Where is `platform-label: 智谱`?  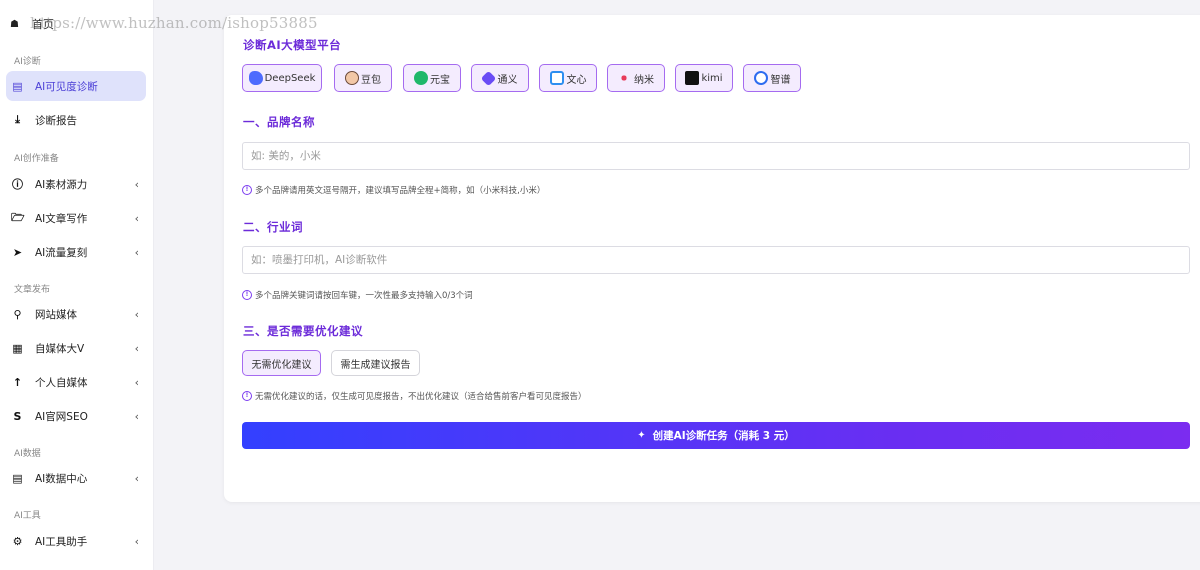 platform-label: 智谱 is located at coordinates (780, 80).